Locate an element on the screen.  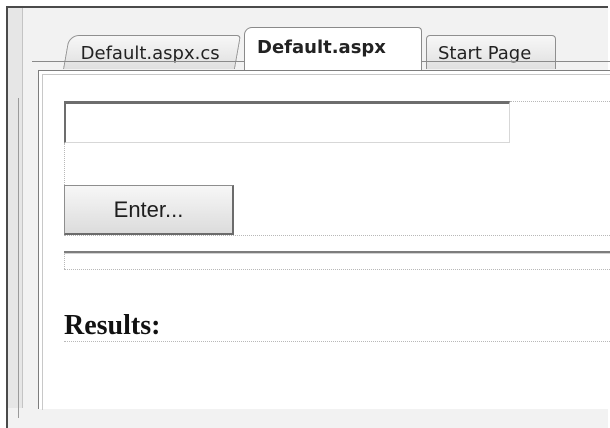
results-heading: Results: is located at coordinates (112, 325).